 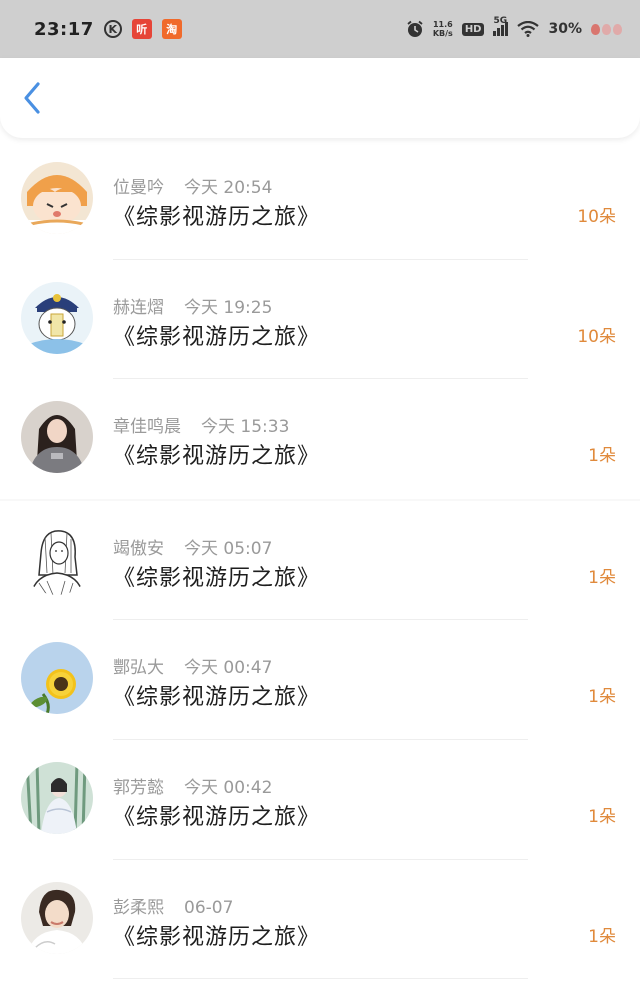 I want to click on user-meta: 酆弘大 今天 00:47, so click(x=192, y=665).